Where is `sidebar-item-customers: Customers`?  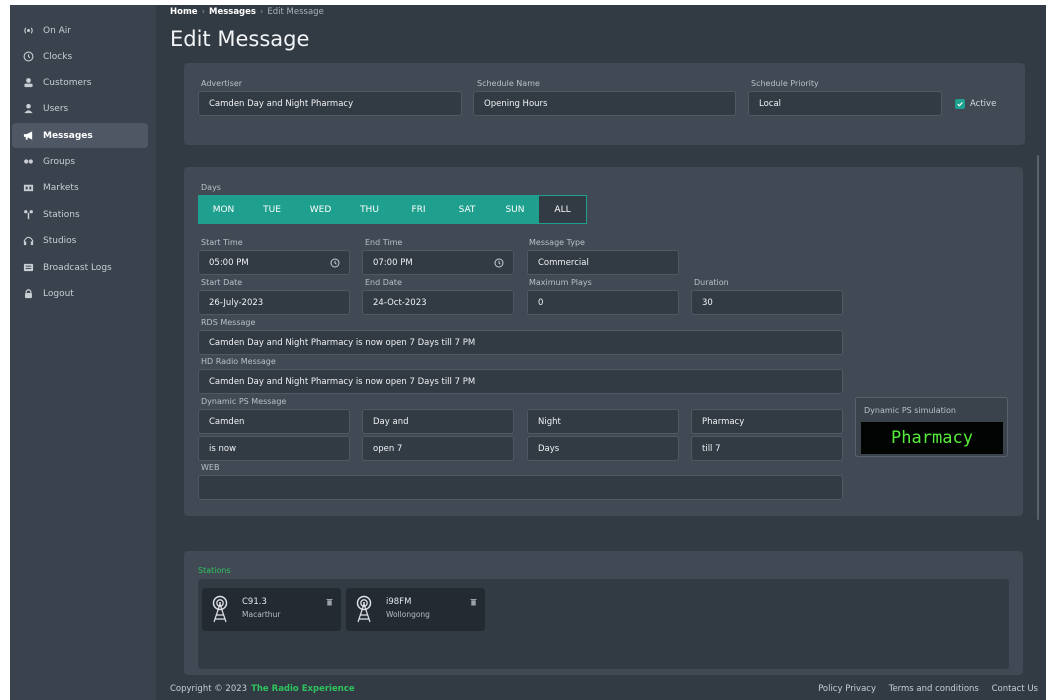
sidebar-item-customers: Customers is located at coordinates (80, 82).